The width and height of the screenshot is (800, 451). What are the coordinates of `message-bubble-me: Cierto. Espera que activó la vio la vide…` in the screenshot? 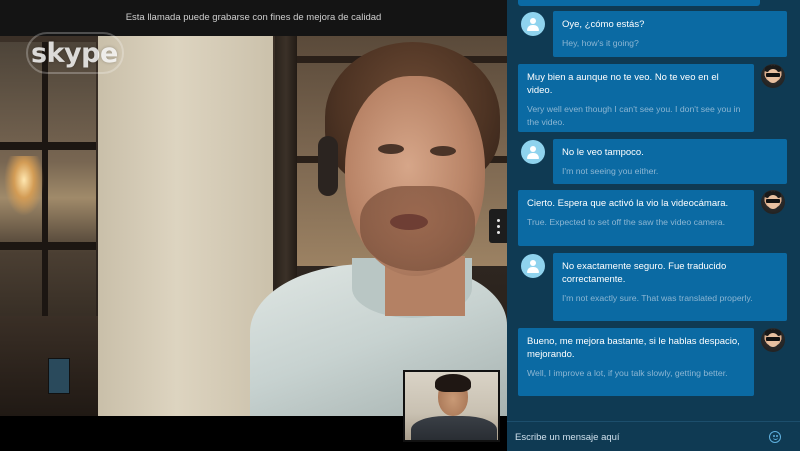 It's located at (636, 218).